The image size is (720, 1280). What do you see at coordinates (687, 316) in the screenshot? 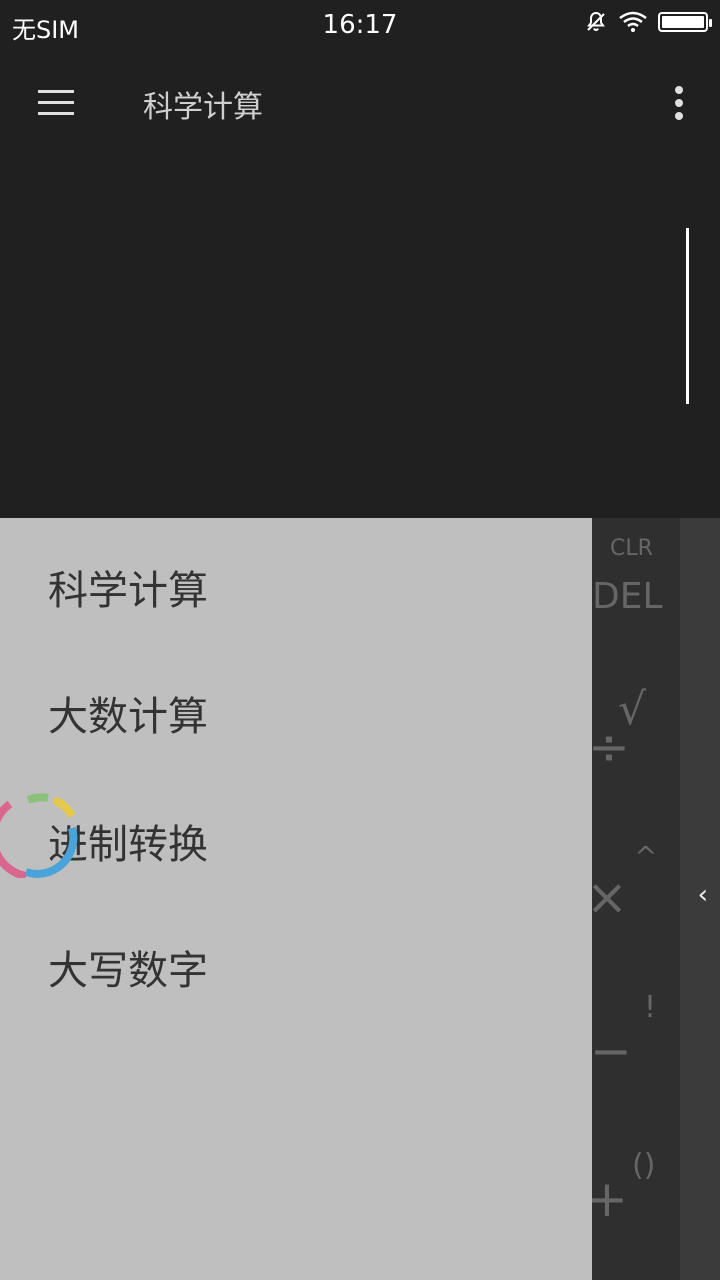
I see `text-cursor` at bounding box center [687, 316].